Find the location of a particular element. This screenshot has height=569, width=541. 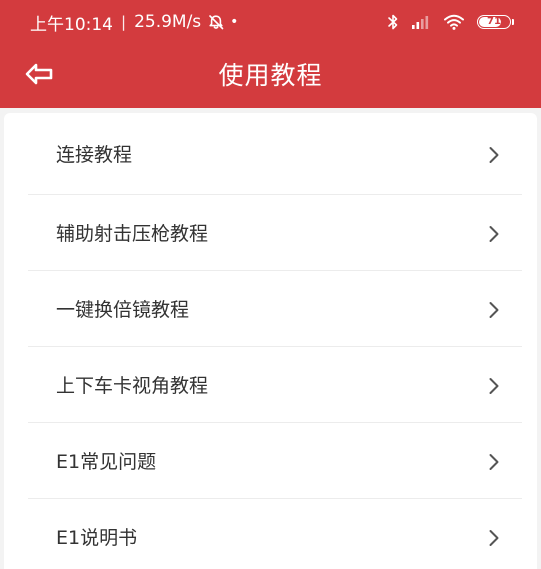

status-bar: 上午10:14 | 25.9M/s • 71 is located at coordinates (270, 22).